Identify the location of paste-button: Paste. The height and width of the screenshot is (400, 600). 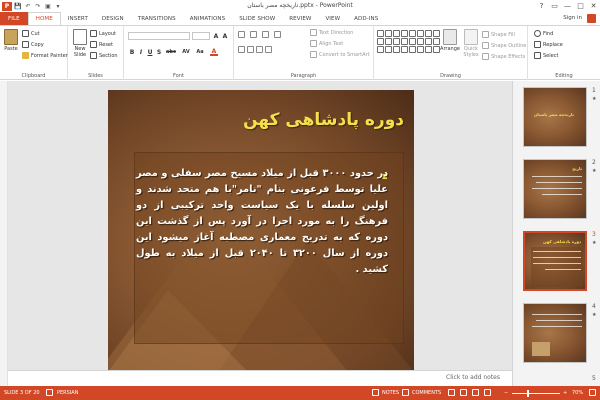
(11, 40).